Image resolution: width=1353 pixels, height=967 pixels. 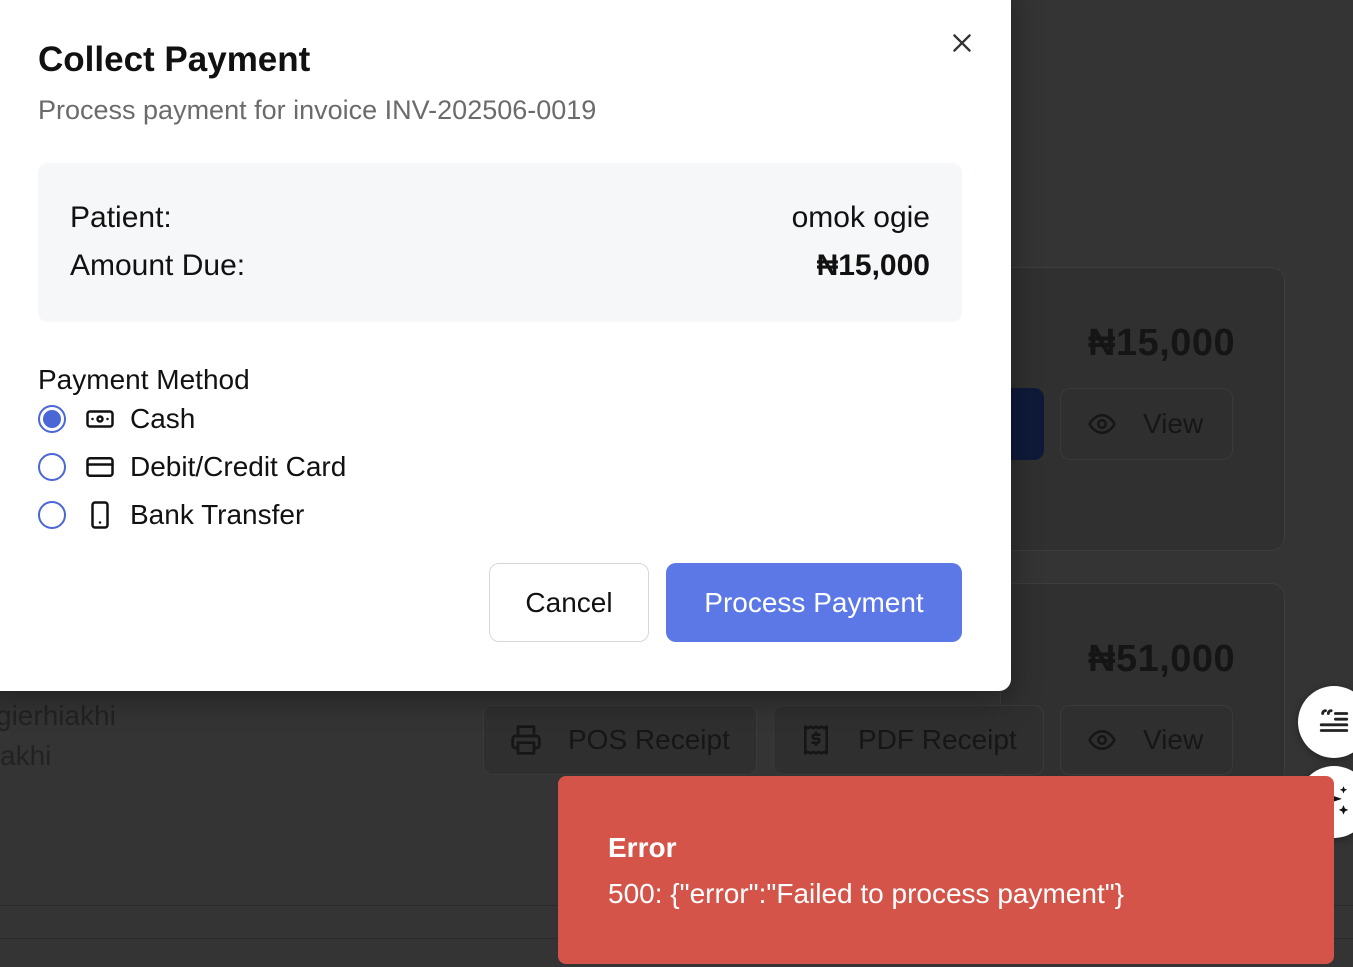 What do you see at coordinates (163, 418) in the screenshot?
I see `payment-option-label: Cash` at bounding box center [163, 418].